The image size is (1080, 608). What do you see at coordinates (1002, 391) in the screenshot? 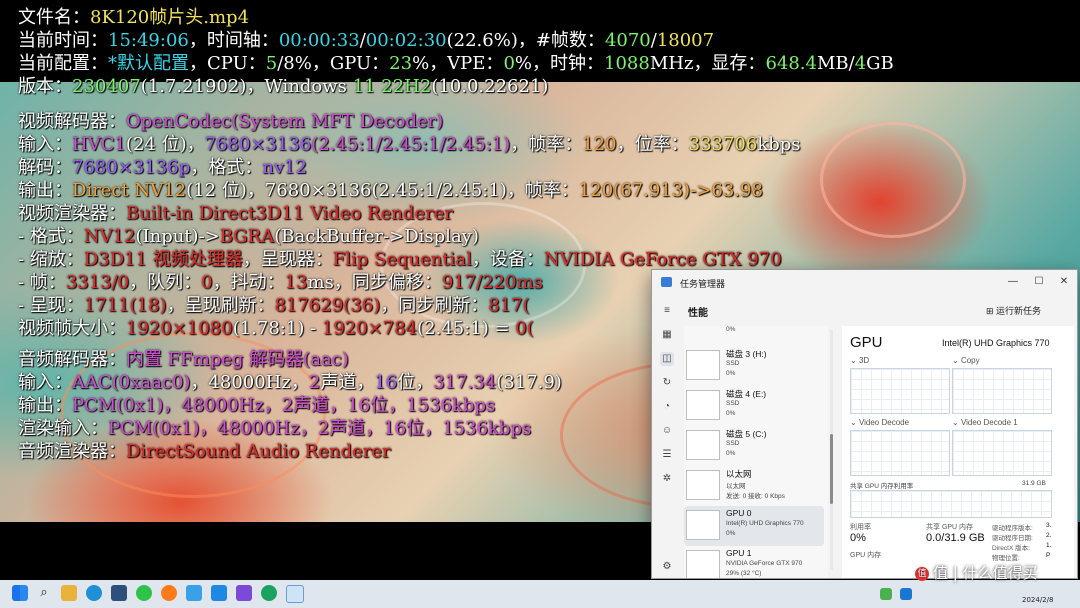
I see `graph-copy` at bounding box center [1002, 391].